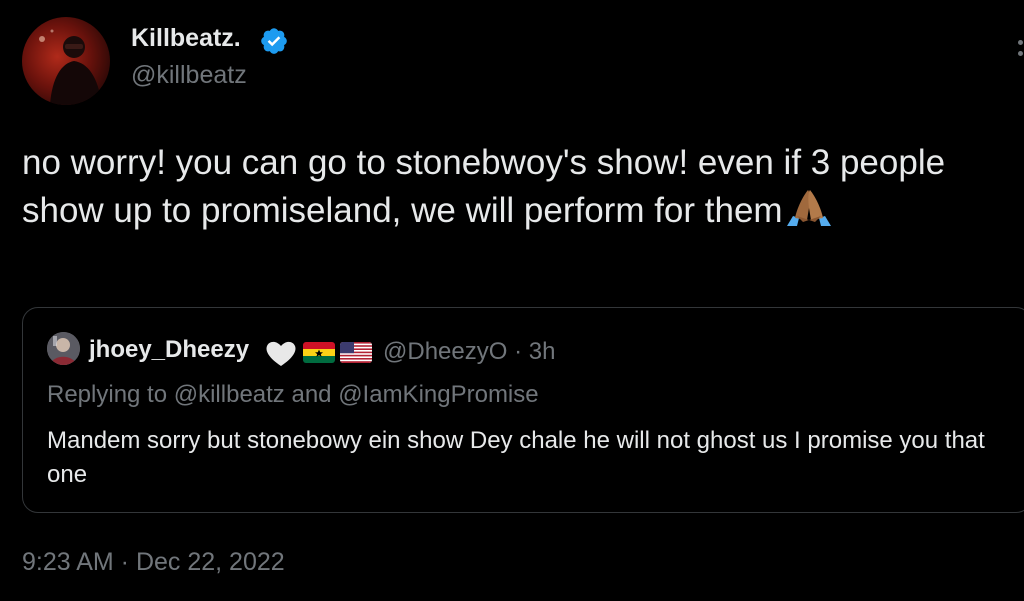  I want to click on more-options-icon, so click(1018, 60).